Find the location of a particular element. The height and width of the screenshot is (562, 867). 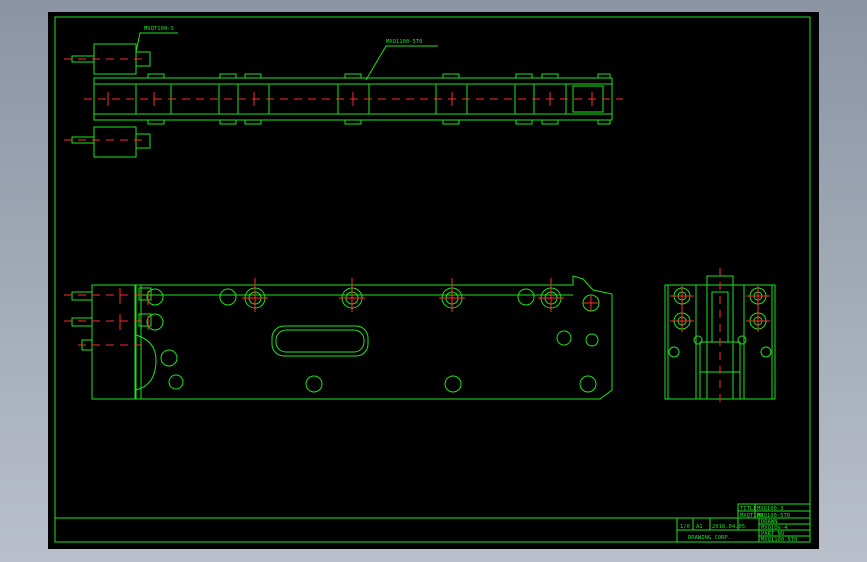

tb-sheet: A1 is located at coordinates (699, 527).